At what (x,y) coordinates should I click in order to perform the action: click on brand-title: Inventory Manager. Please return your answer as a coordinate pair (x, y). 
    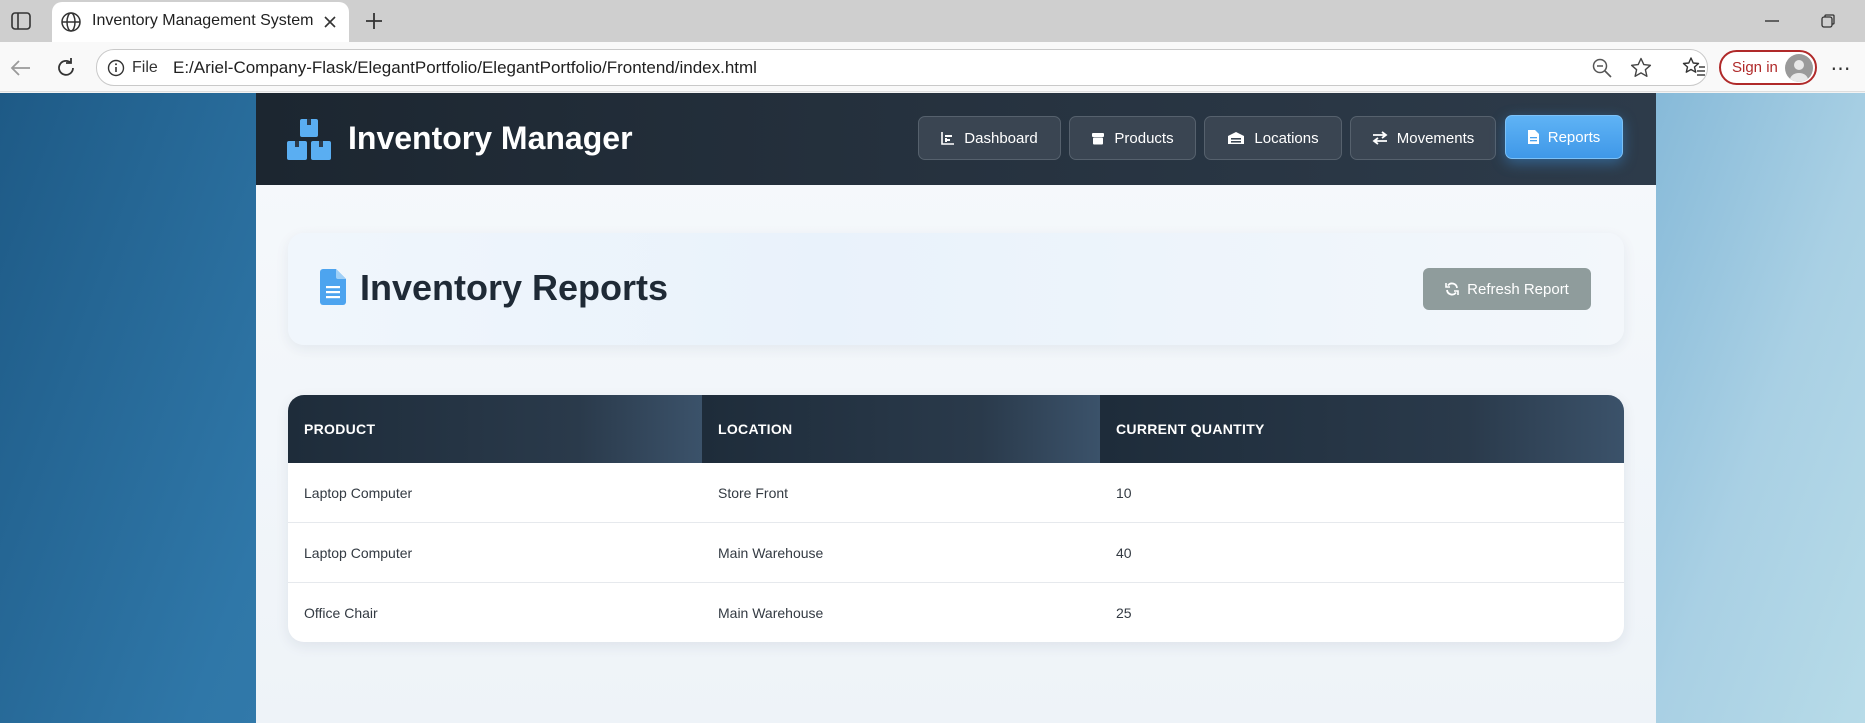
    Looking at the image, I should click on (490, 138).